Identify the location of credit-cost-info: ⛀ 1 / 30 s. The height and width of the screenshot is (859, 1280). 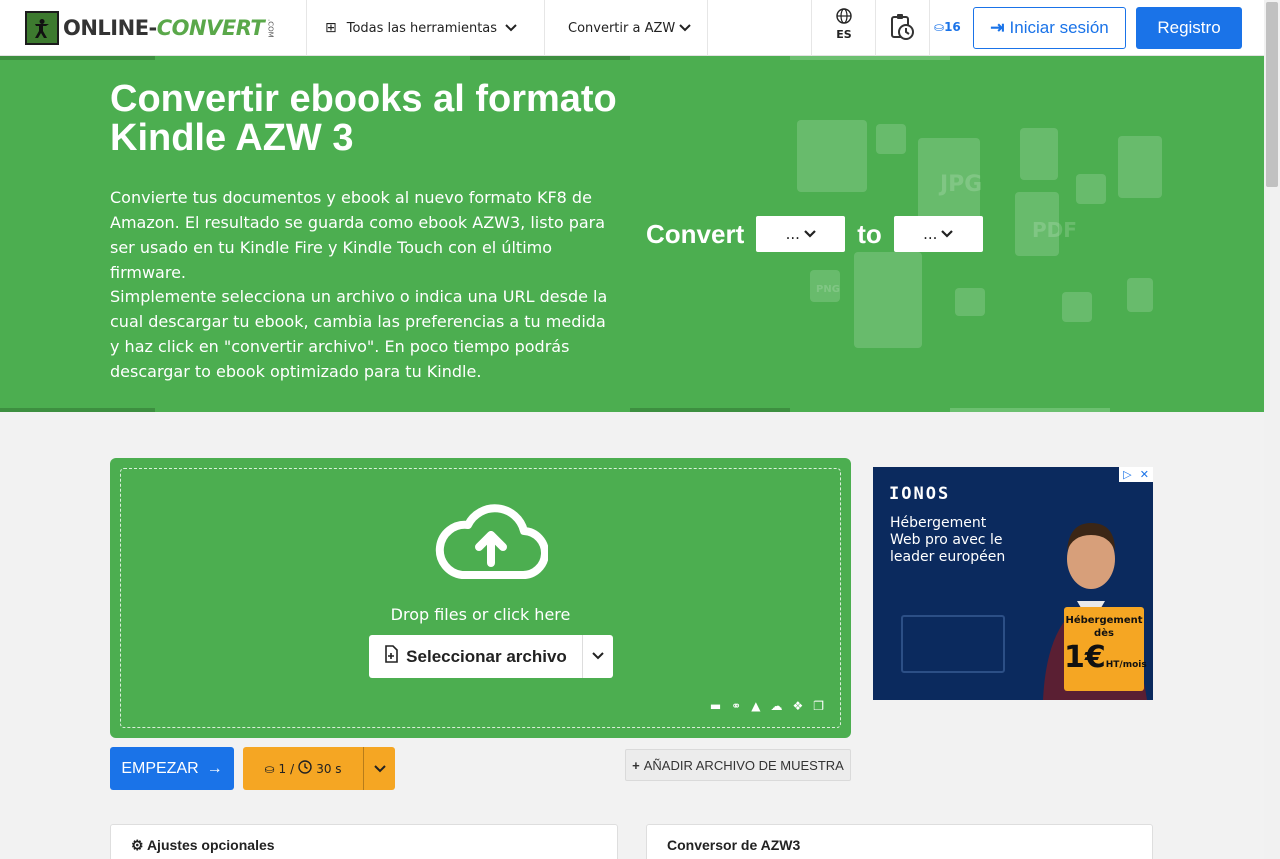
(303, 768).